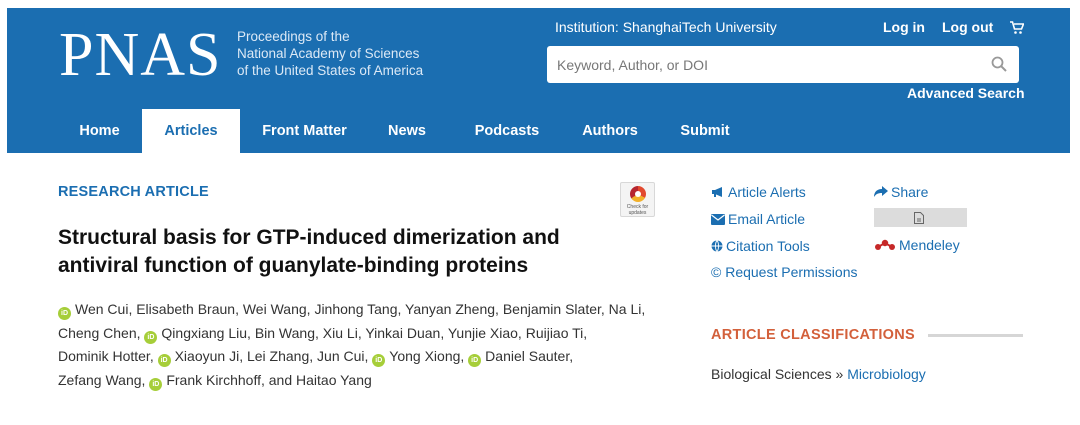  I want to click on tagline-line: Proceedings of the, so click(293, 36).